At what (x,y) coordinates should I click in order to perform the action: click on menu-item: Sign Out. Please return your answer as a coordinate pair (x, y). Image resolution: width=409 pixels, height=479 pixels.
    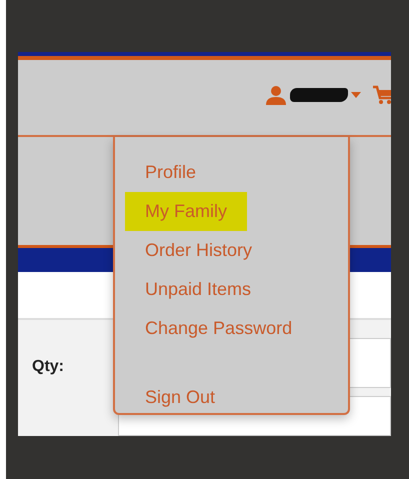
    Looking at the image, I should click on (180, 397).